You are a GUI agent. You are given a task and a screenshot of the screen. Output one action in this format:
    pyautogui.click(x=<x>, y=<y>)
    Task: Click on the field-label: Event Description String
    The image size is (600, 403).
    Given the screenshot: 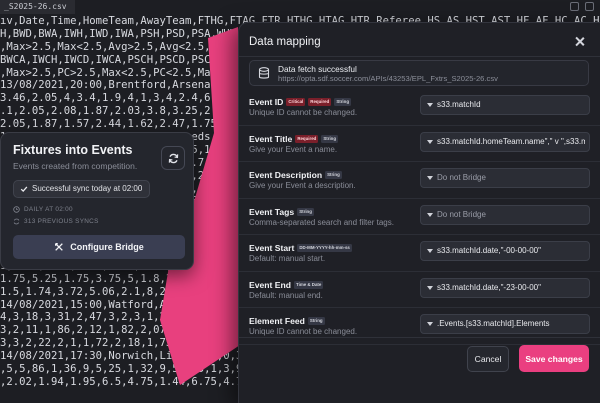 What is the action you would take?
    pyautogui.click(x=295, y=175)
    